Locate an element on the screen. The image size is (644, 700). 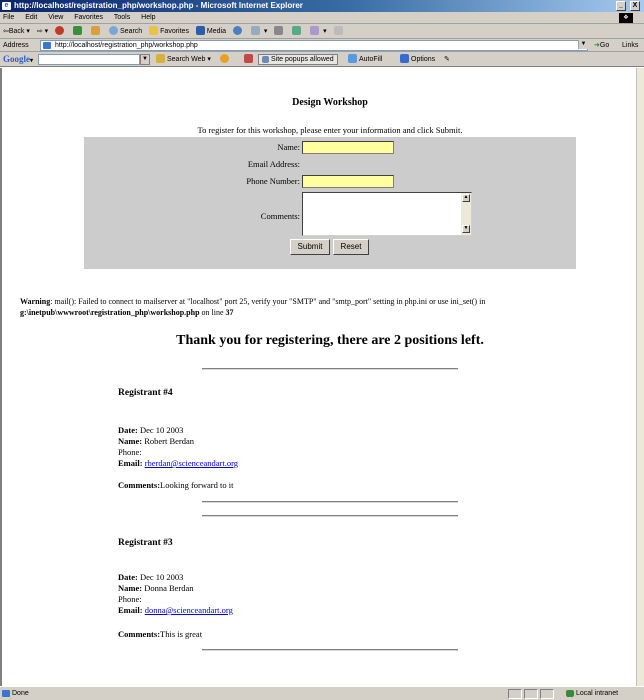
pencil-icon: ✎ is located at coordinates (447, 59).